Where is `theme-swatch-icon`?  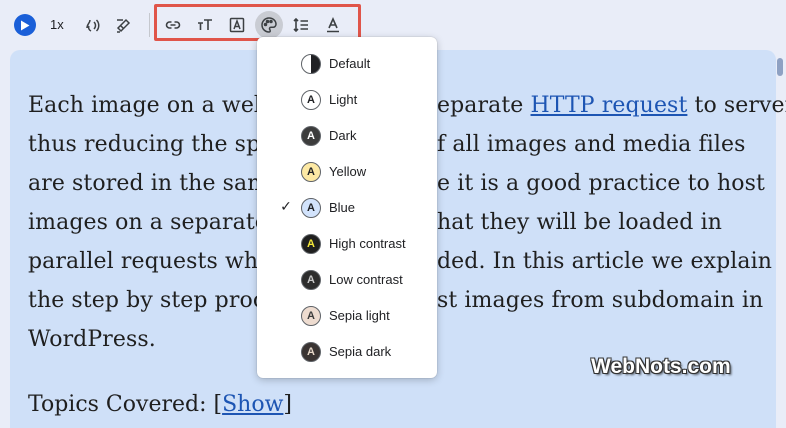 theme-swatch-icon is located at coordinates (311, 64).